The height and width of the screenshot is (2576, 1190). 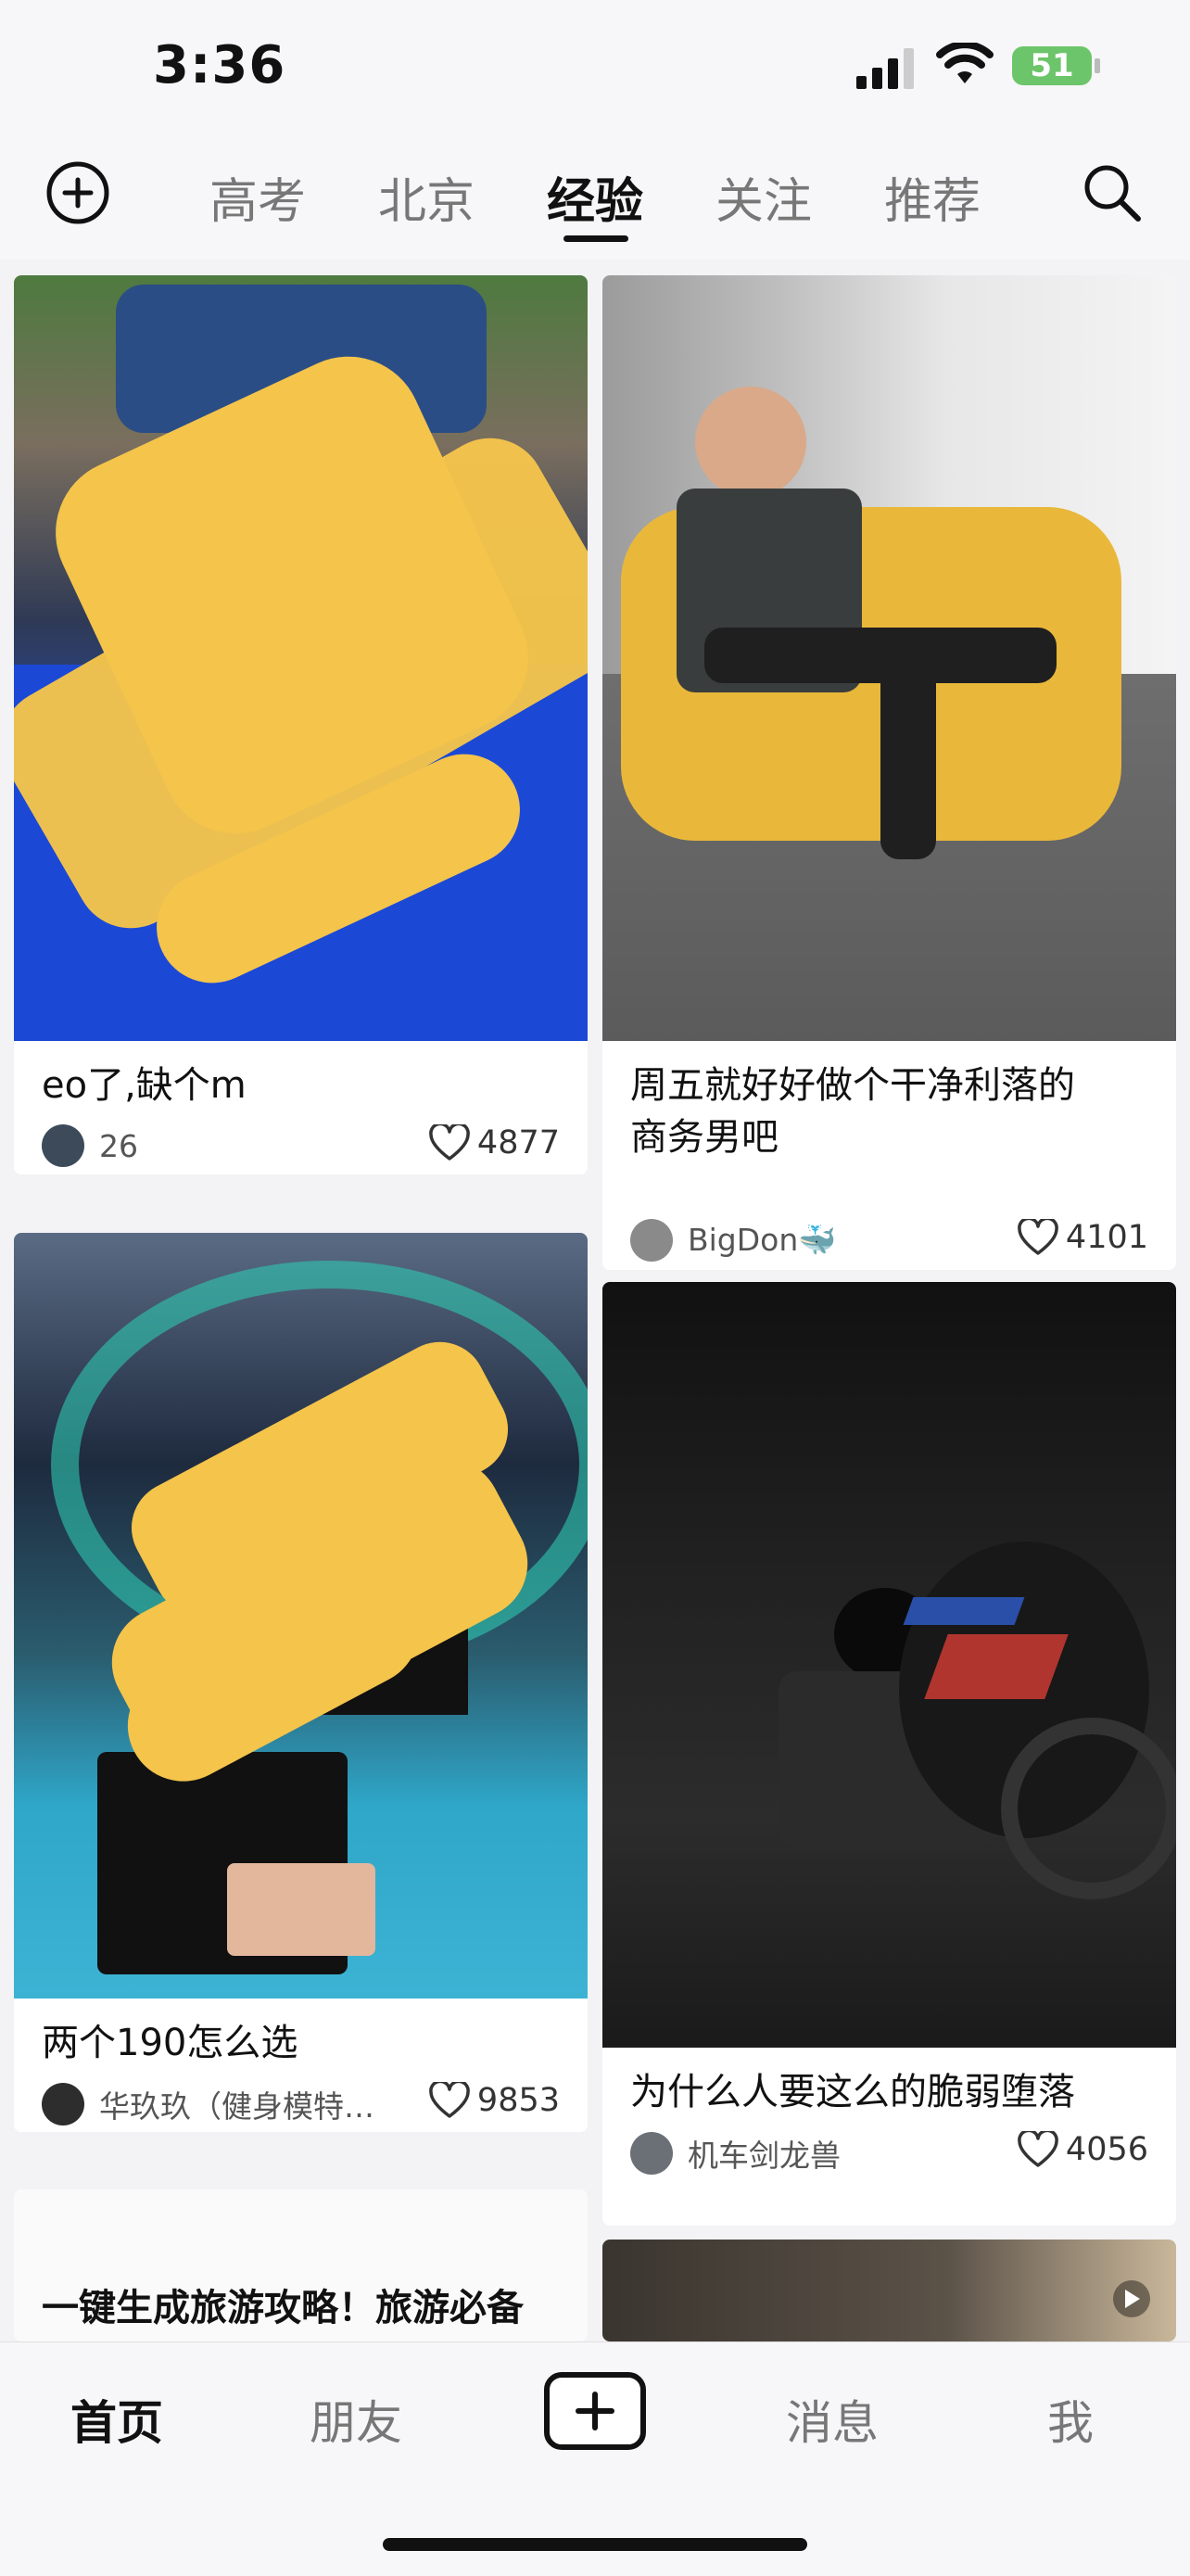 What do you see at coordinates (1106, 2149) in the screenshot?
I see `like-count: 4056` at bounding box center [1106, 2149].